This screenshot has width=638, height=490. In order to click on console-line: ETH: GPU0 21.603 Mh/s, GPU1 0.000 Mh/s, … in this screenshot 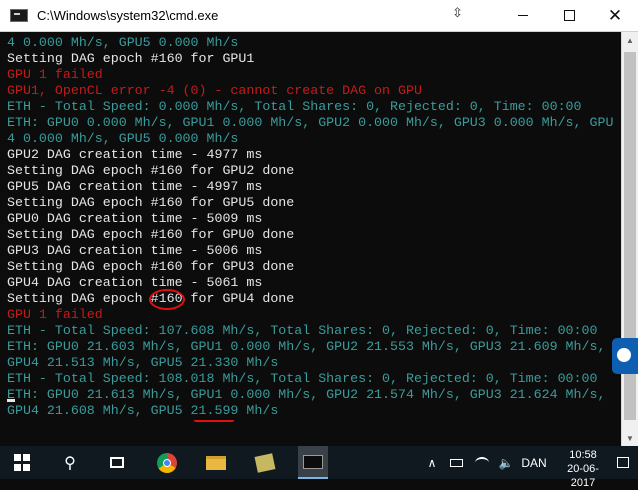, I will do `click(306, 346)`.